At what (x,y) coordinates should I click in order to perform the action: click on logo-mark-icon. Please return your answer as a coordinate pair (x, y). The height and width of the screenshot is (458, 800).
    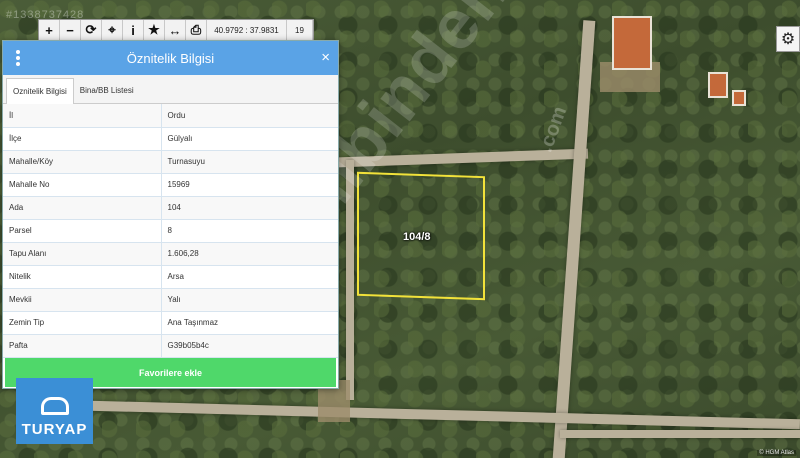
    Looking at the image, I should click on (54, 406).